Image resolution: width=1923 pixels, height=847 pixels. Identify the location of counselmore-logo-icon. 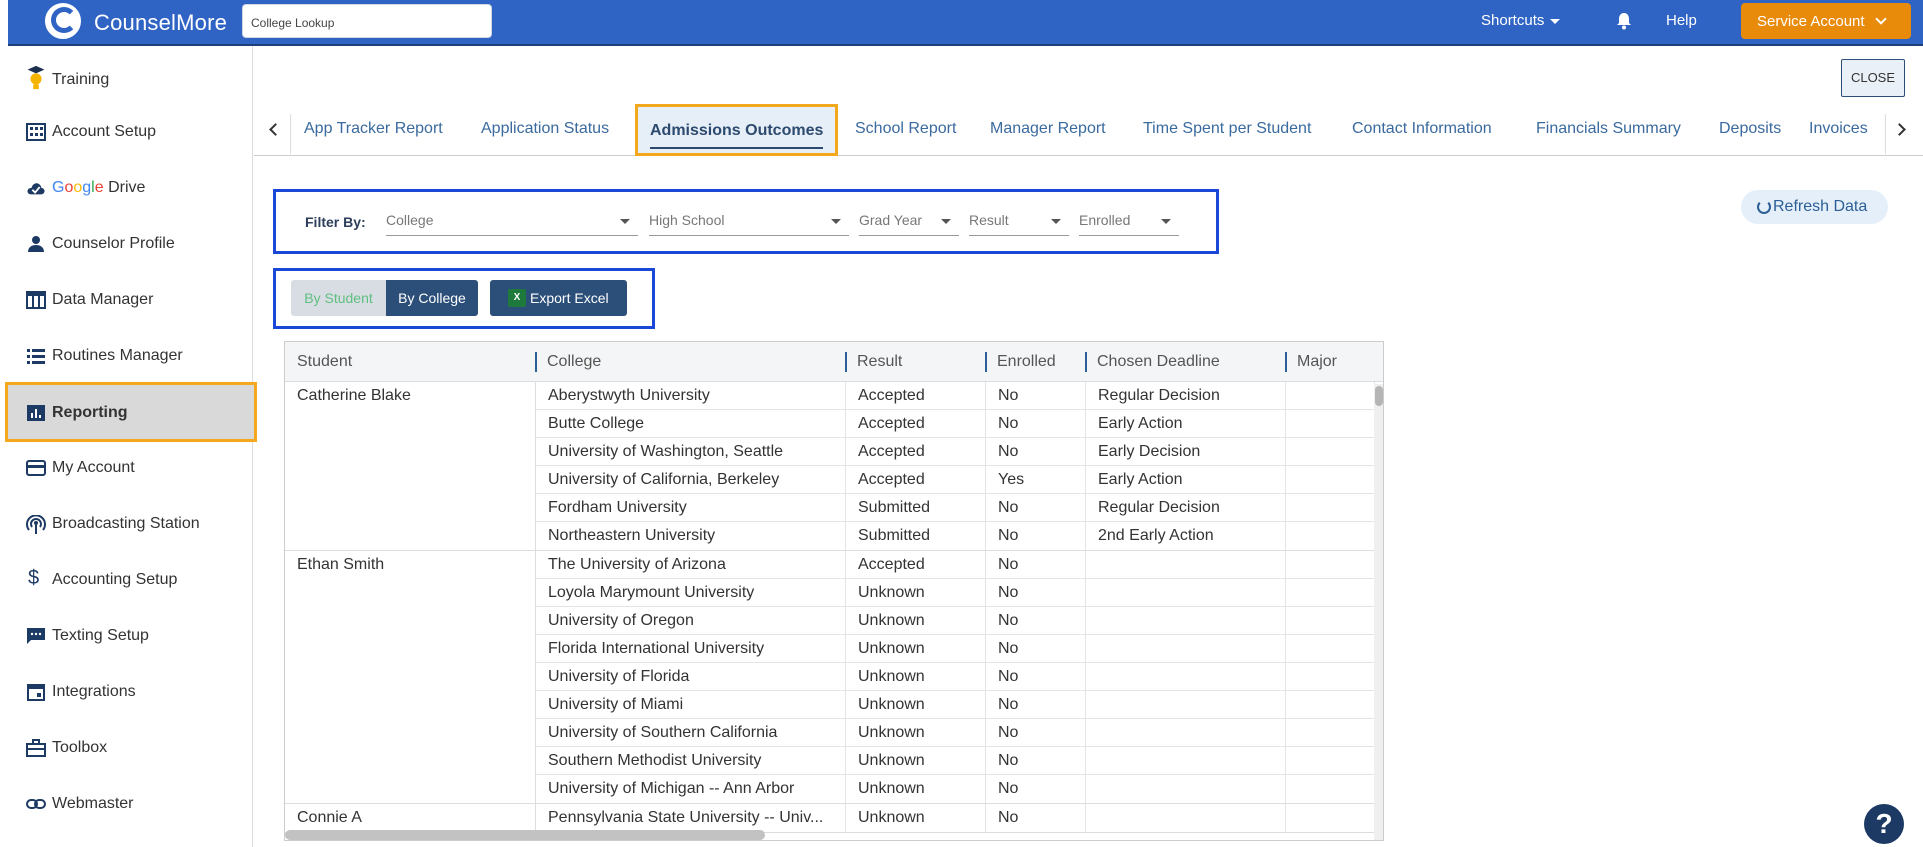
(63, 21).